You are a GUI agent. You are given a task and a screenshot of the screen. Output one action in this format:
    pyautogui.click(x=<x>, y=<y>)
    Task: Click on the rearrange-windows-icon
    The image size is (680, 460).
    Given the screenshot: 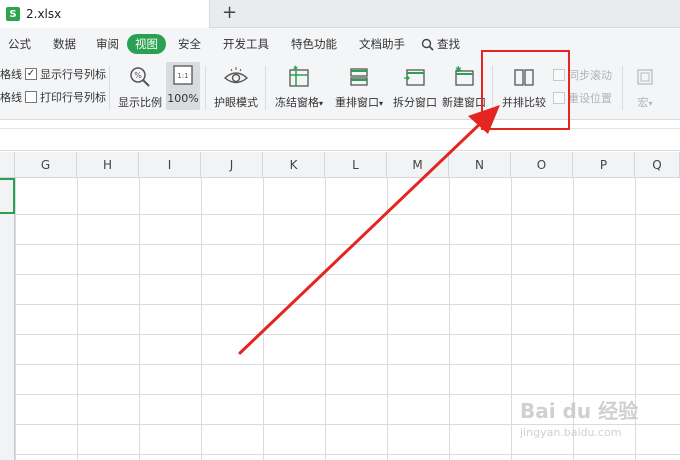 What is the action you would take?
    pyautogui.click(x=359, y=77)
    